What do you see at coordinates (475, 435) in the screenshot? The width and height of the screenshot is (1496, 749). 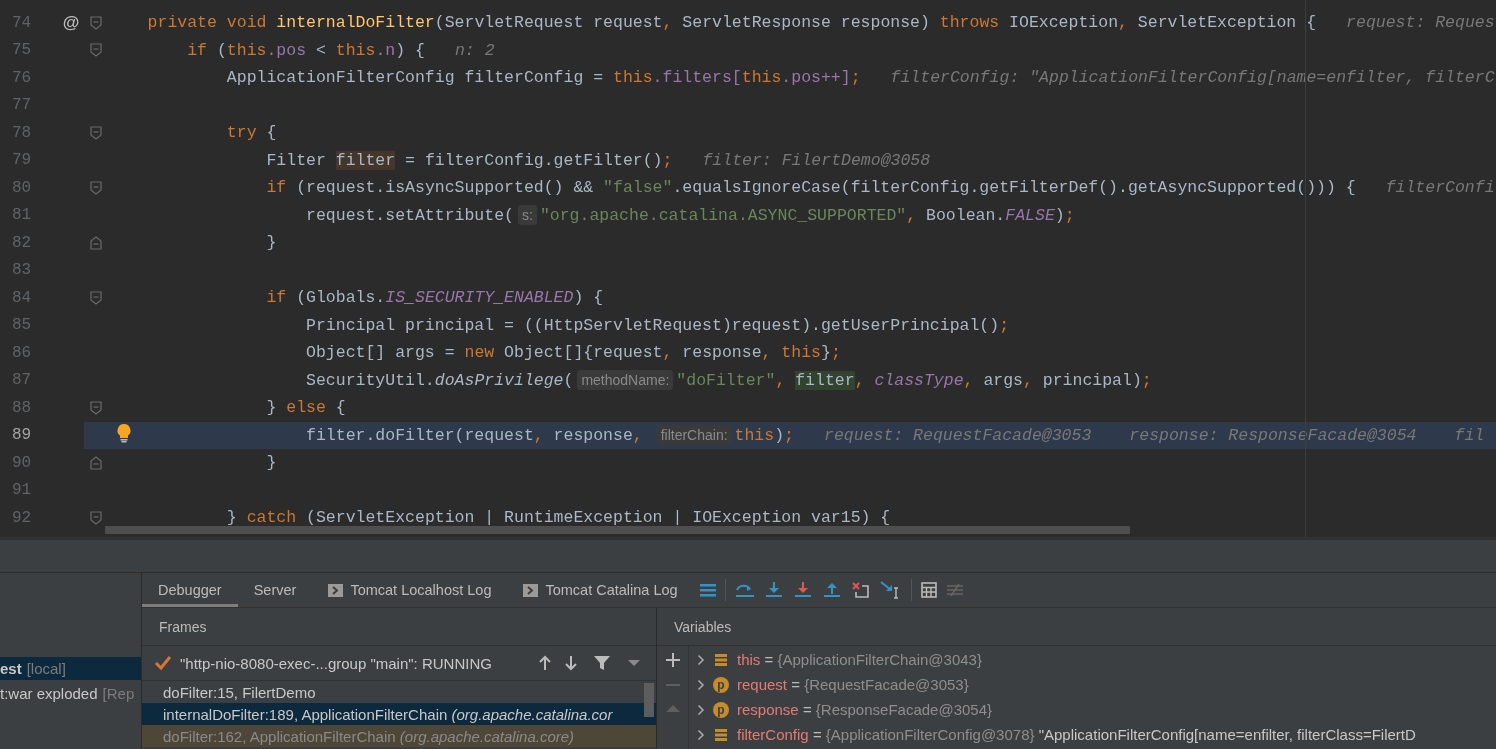 I see `code-text: filter.doFilter(request, response,` at bounding box center [475, 435].